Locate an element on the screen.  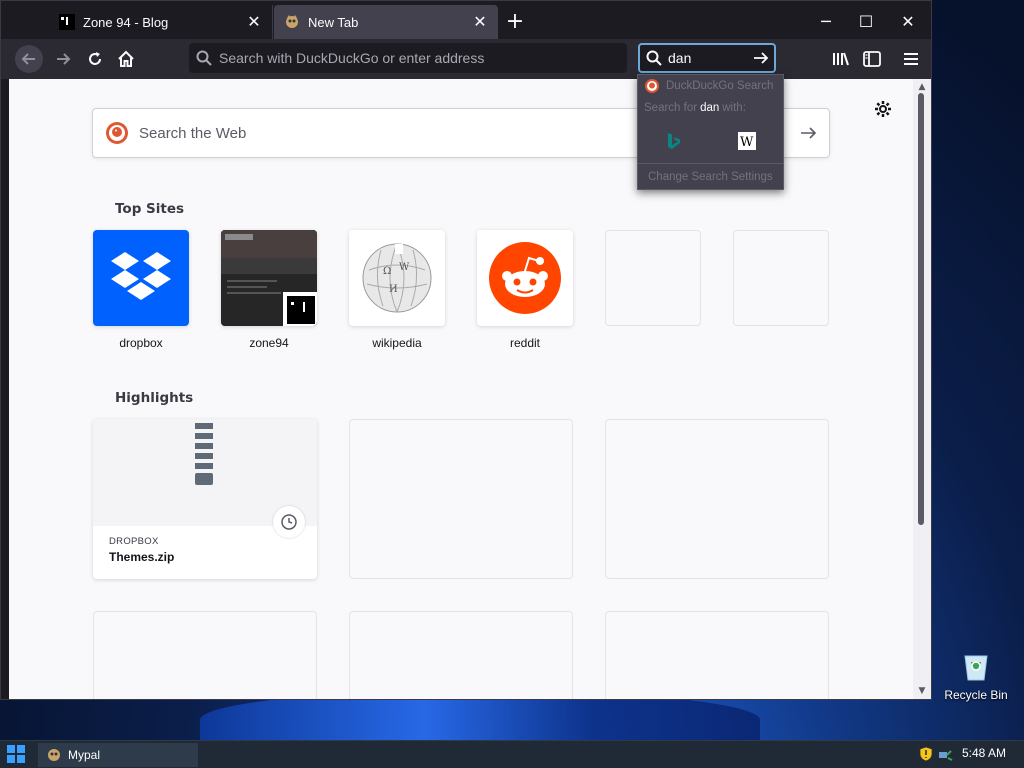
sidebar-button is located at coordinates (872, 59).